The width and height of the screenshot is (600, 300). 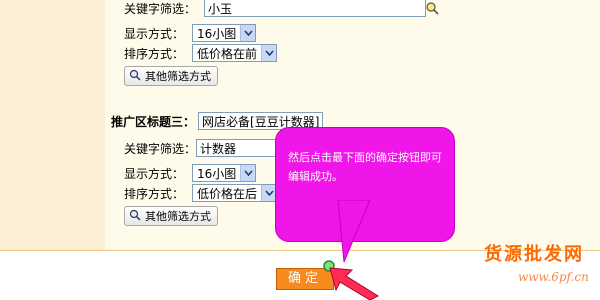 I want to click on sort-mode-value: 低价格在后, so click(x=227, y=193).